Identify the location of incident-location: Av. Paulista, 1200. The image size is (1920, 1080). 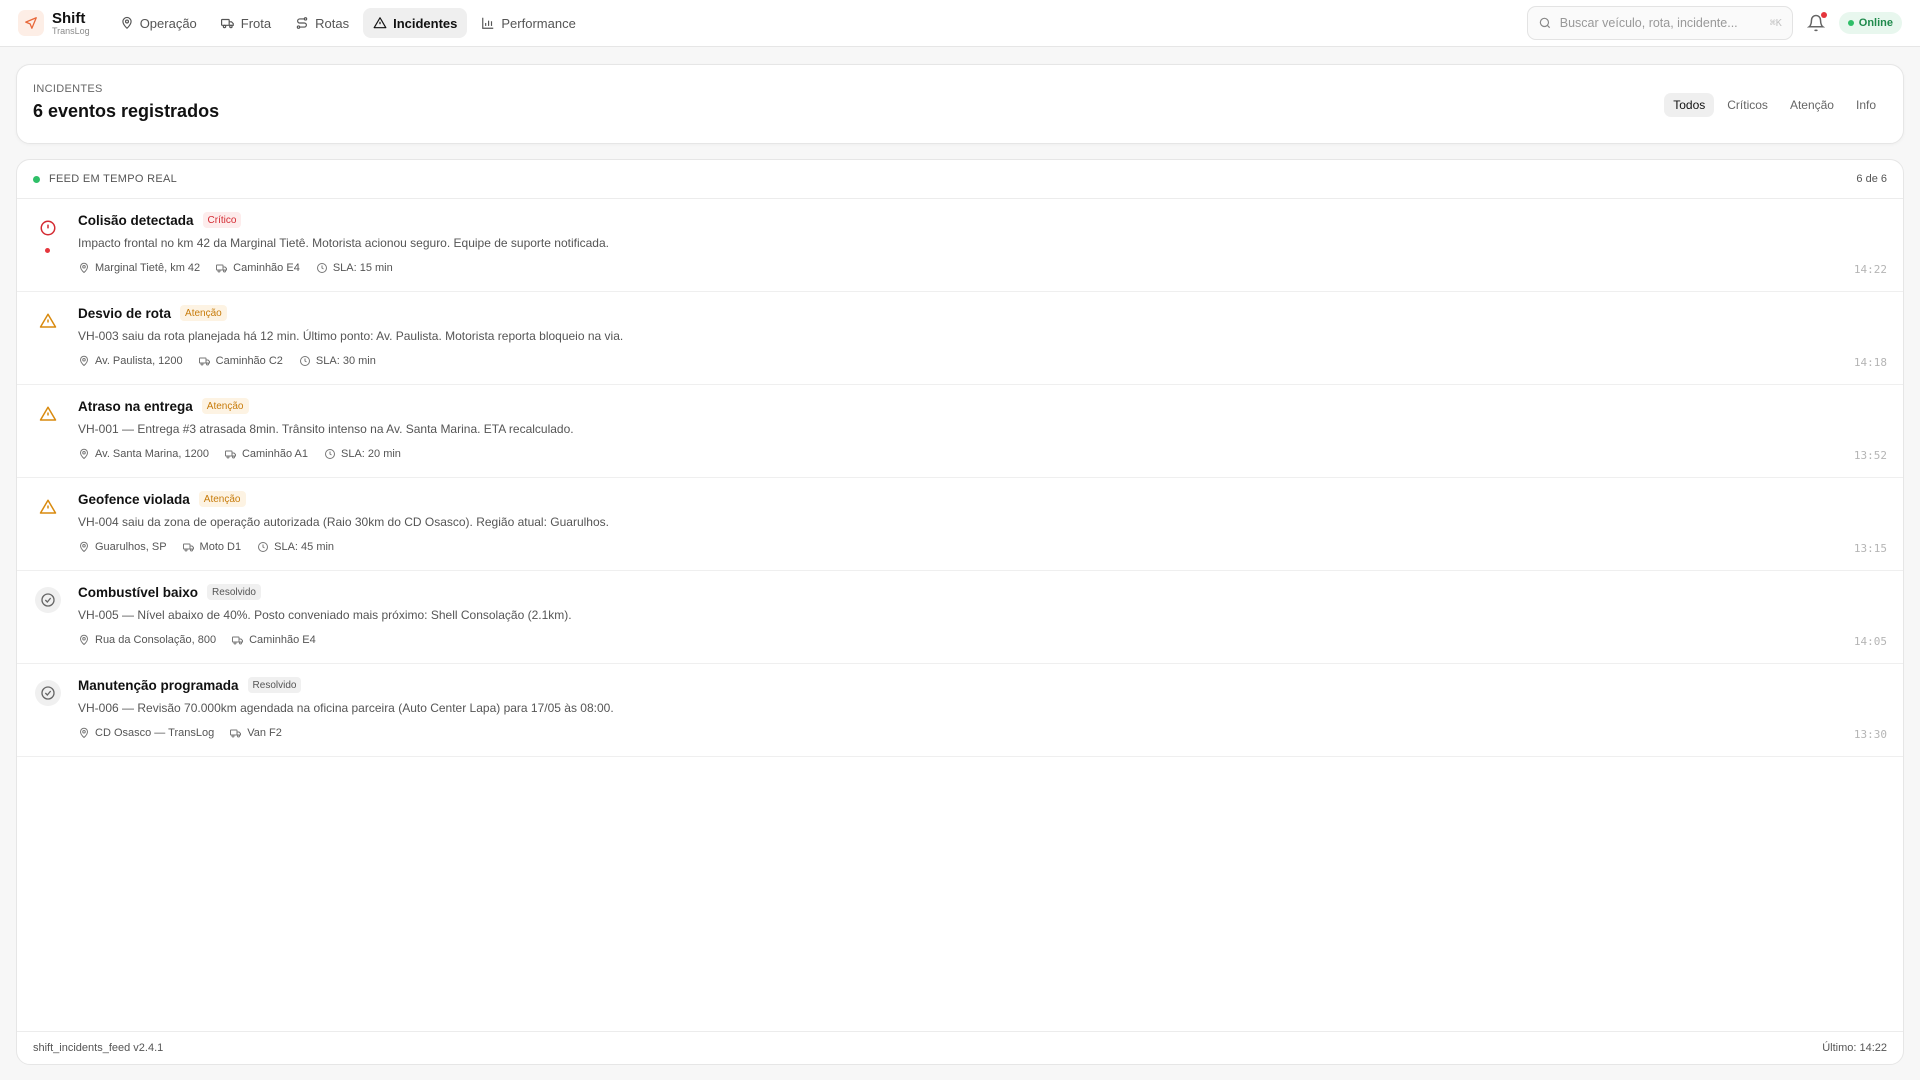
(130, 361).